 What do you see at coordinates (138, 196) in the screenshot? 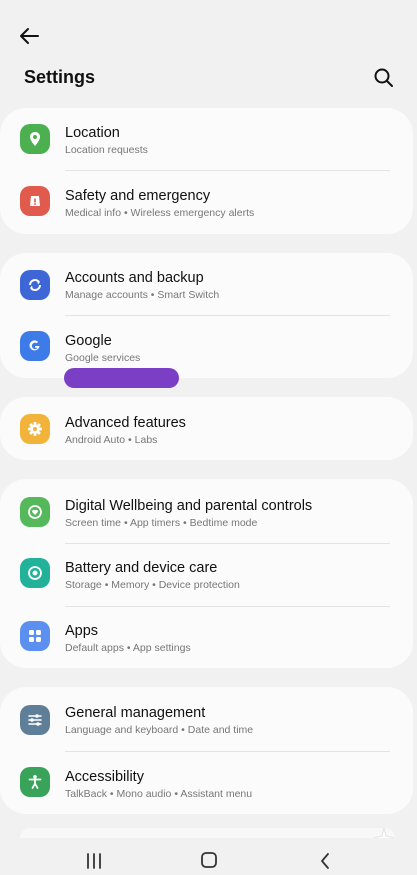
I see `settings-item-label: Safety and emergency` at bounding box center [138, 196].